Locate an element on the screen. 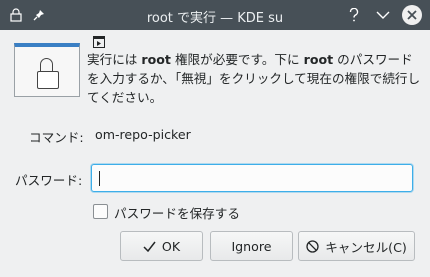  command-value: om-repo-picker is located at coordinates (143, 134).